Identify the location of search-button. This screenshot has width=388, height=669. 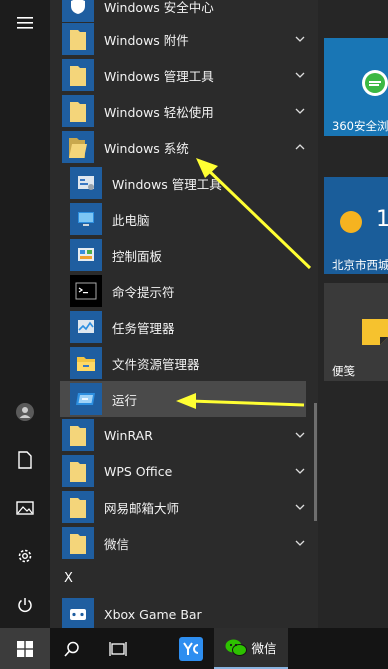
(72, 648).